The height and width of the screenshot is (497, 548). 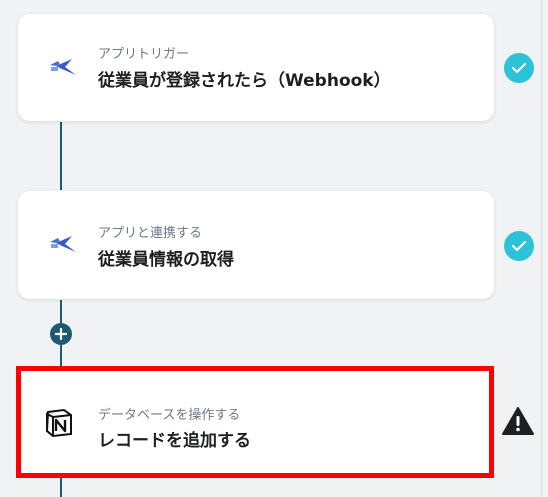 I want to click on step-title: 従業員が登録されたら（Webhook）, so click(x=244, y=81).